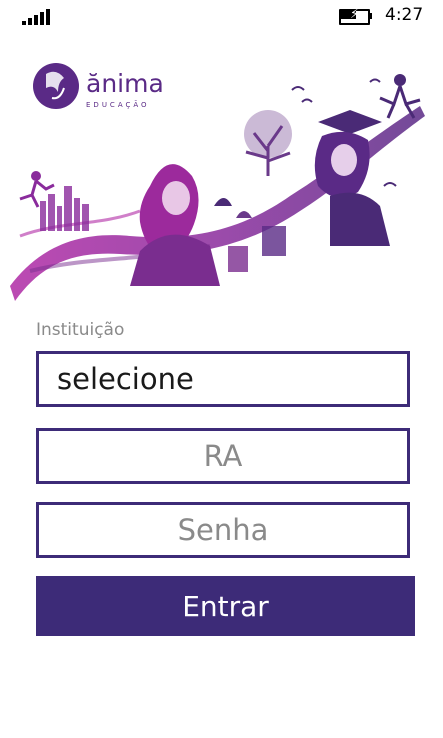  I want to click on institution-select: selecione, so click(223, 379).